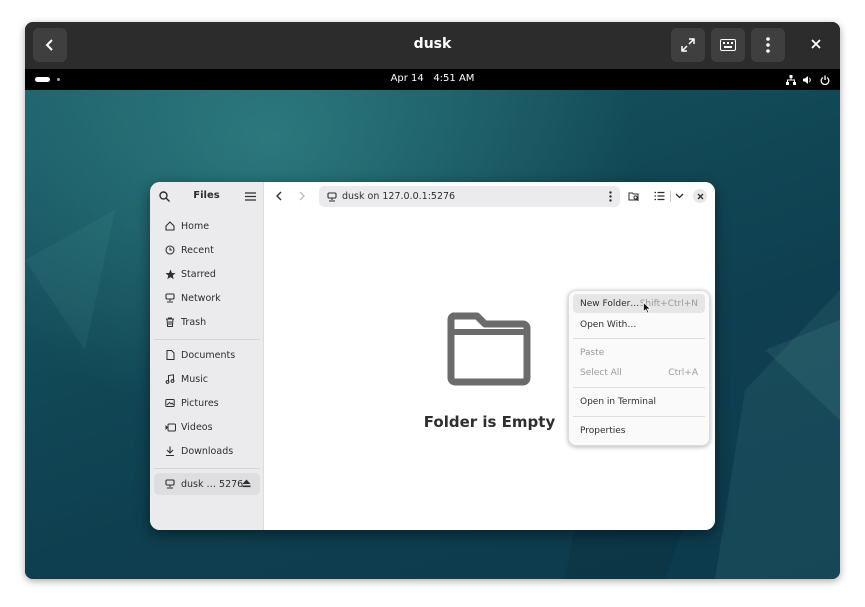  I want to click on window-close-button, so click(700, 196).